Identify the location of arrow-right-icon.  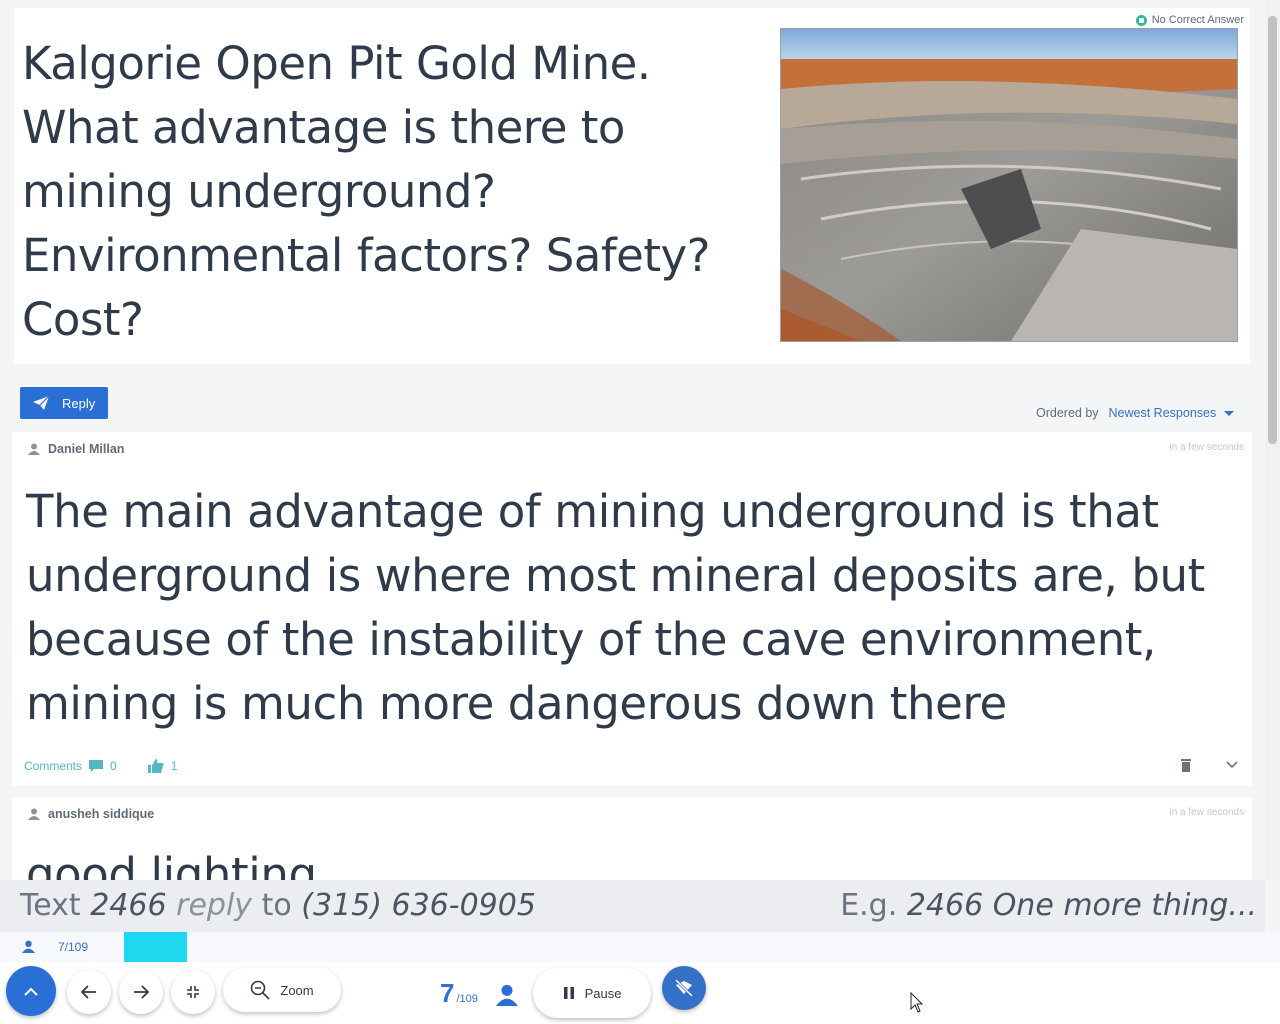
(141, 992).